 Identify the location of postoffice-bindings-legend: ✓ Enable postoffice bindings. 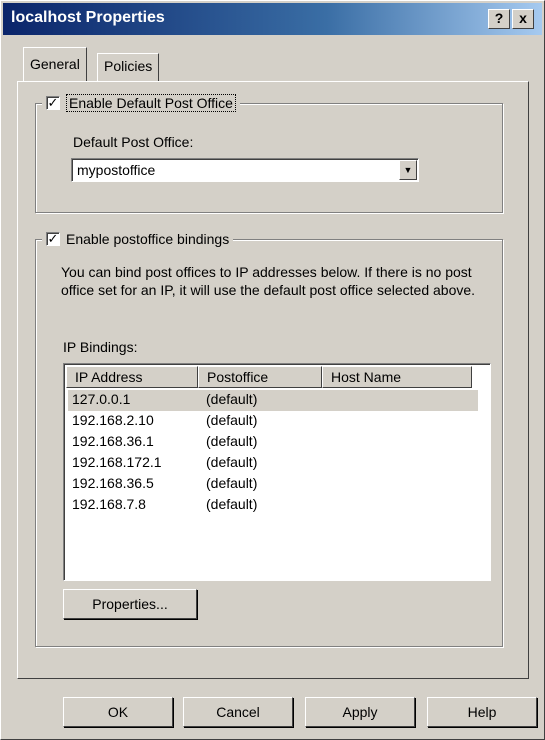
(138, 239).